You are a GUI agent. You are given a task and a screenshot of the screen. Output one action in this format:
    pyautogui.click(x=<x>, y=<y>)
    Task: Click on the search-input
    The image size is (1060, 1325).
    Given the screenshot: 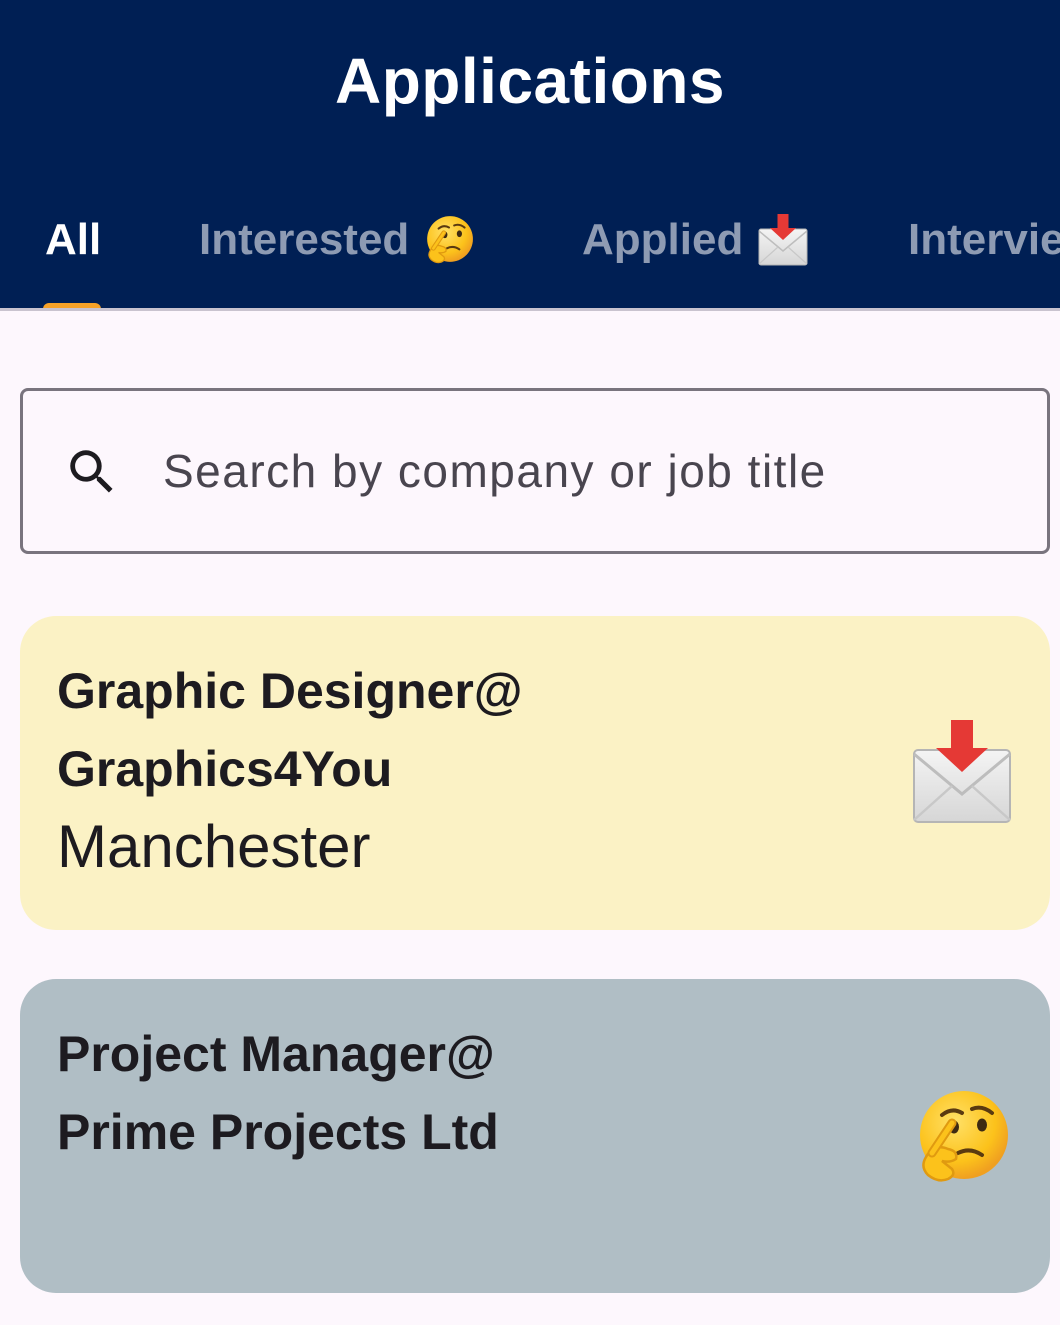 What is the action you would take?
    pyautogui.click(x=593, y=471)
    